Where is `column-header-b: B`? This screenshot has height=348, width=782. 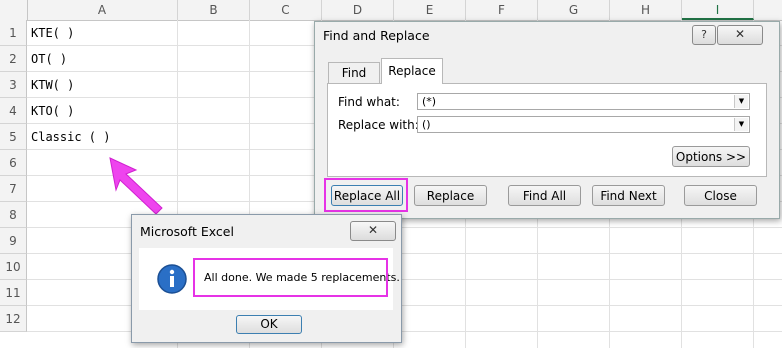
column-header-b: B is located at coordinates (214, 10).